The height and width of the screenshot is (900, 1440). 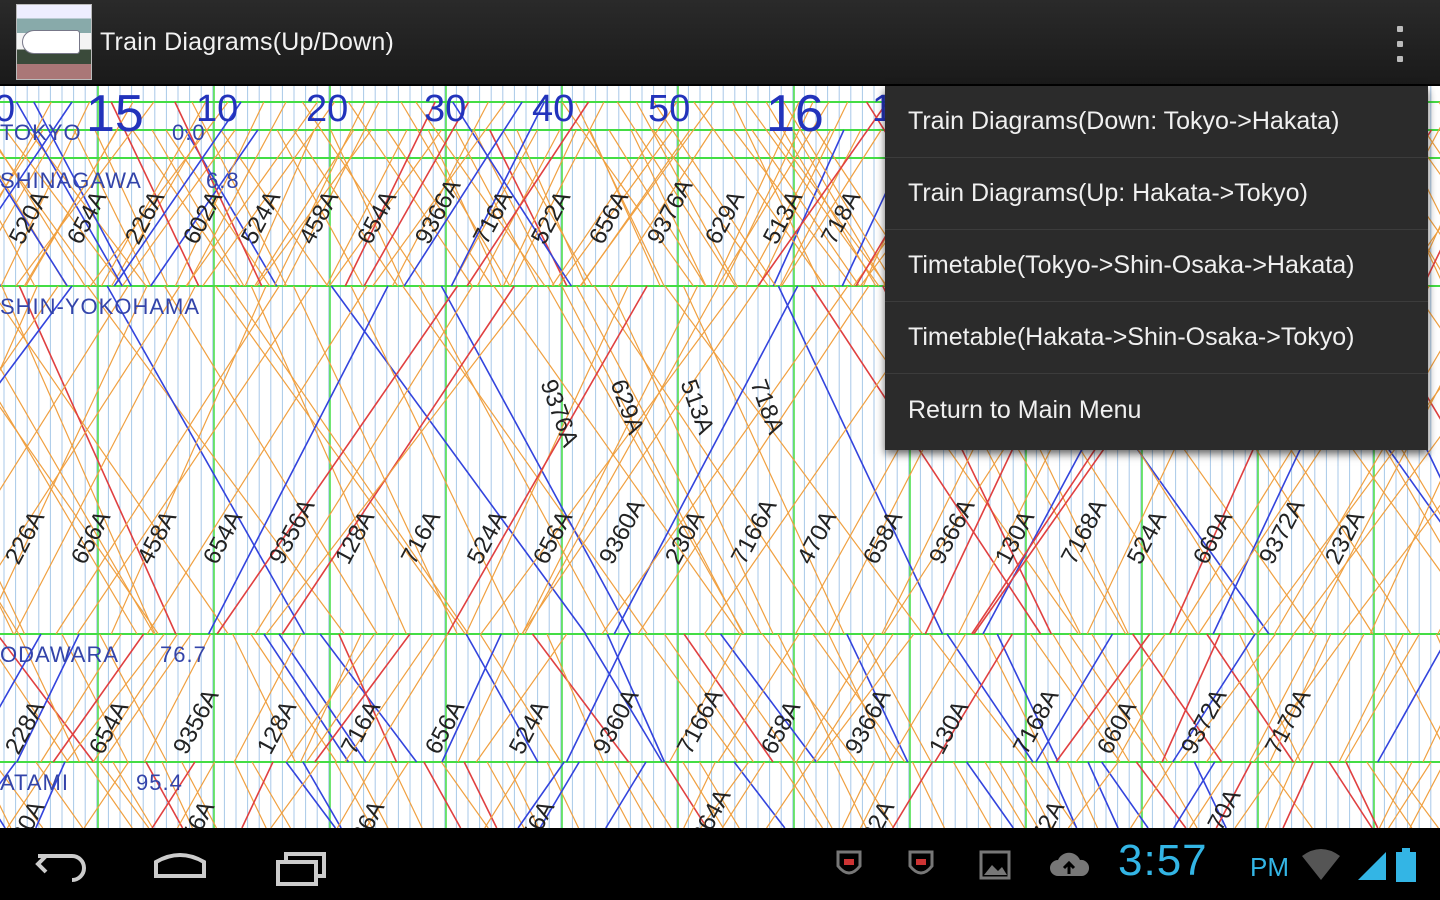 I want to click on time-label: 16, so click(x=795, y=114).